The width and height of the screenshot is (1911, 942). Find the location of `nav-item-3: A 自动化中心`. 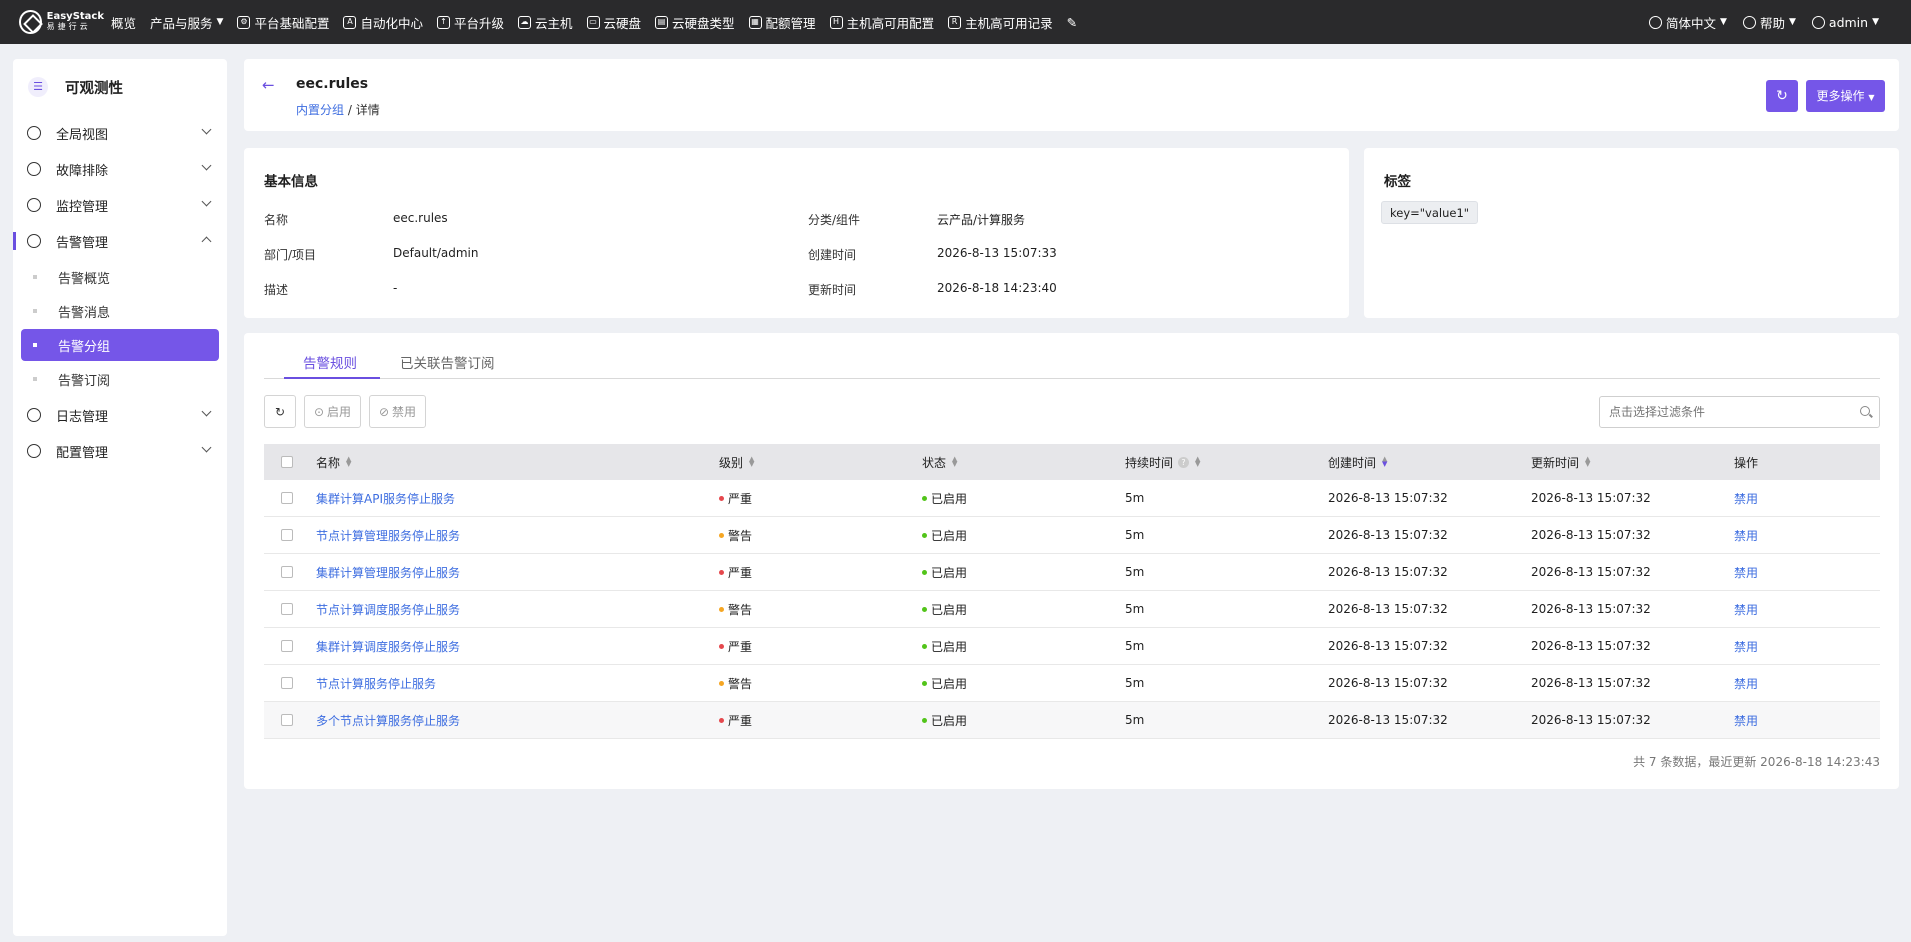

nav-item-3: A 自动化中心 is located at coordinates (383, 22).